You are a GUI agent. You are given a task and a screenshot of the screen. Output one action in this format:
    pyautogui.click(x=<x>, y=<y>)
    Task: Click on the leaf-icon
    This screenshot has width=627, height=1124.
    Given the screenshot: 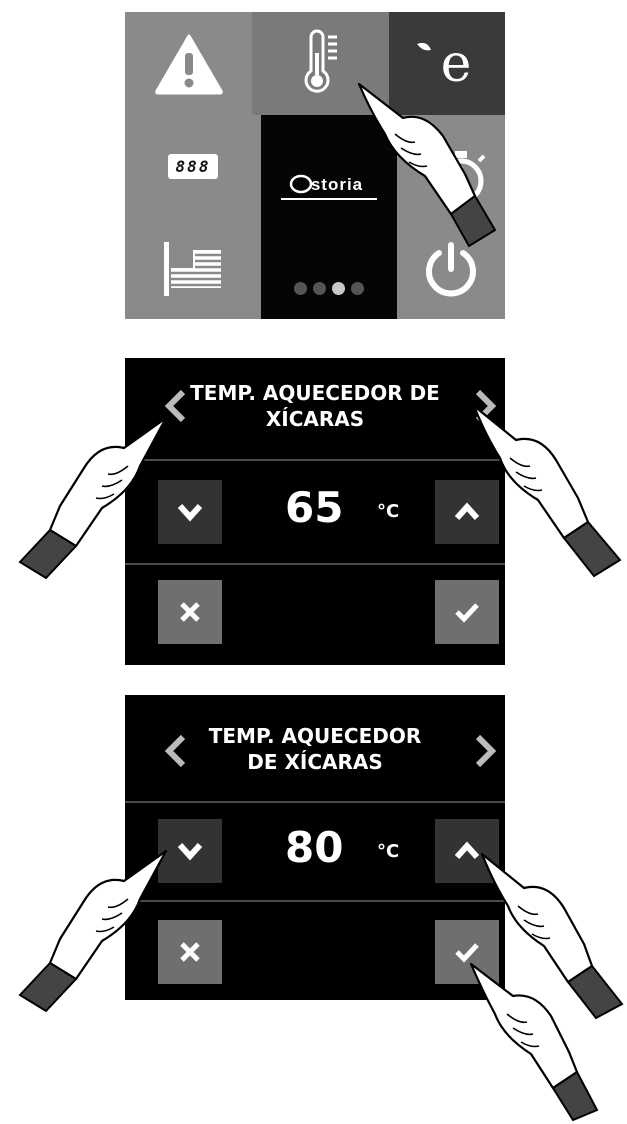 What is the action you would take?
    pyautogui.click(x=424, y=46)
    